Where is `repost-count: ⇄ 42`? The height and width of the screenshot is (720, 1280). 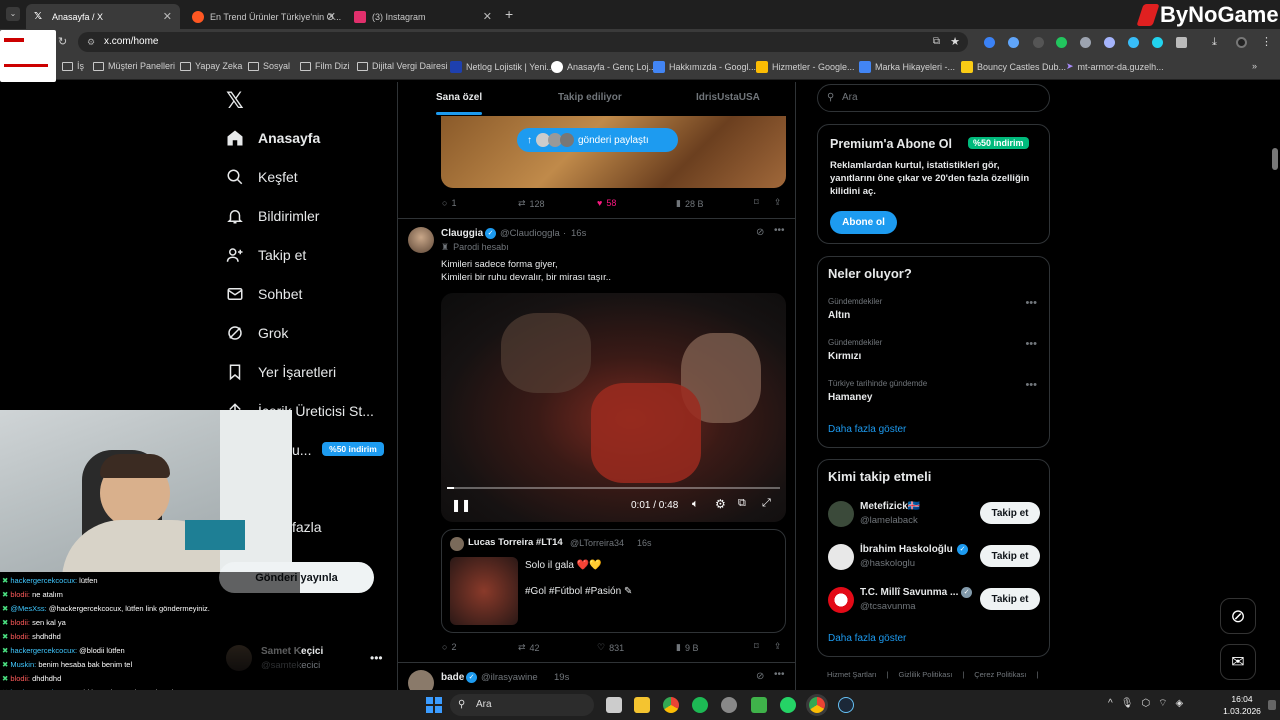
repost-count: ⇄ 42 is located at coordinates (529, 647).